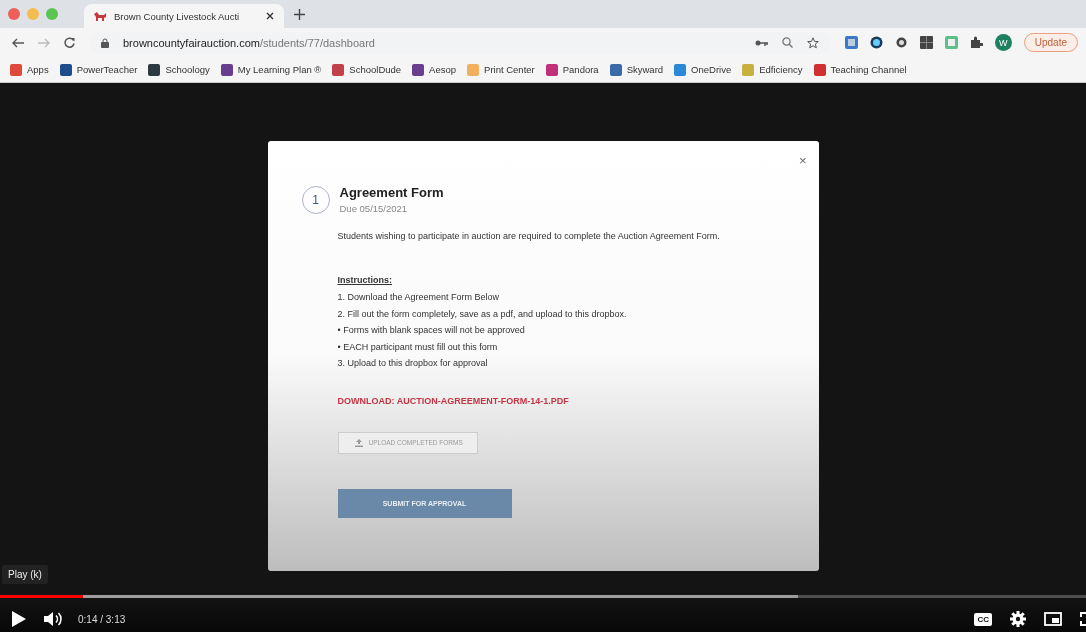 Image resolution: width=1086 pixels, height=632 pixels. What do you see at coordinates (177, 16) in the screenshot?
I see `tab-title: Brown County Livestock Aucti` at bounding box center [177, 16].